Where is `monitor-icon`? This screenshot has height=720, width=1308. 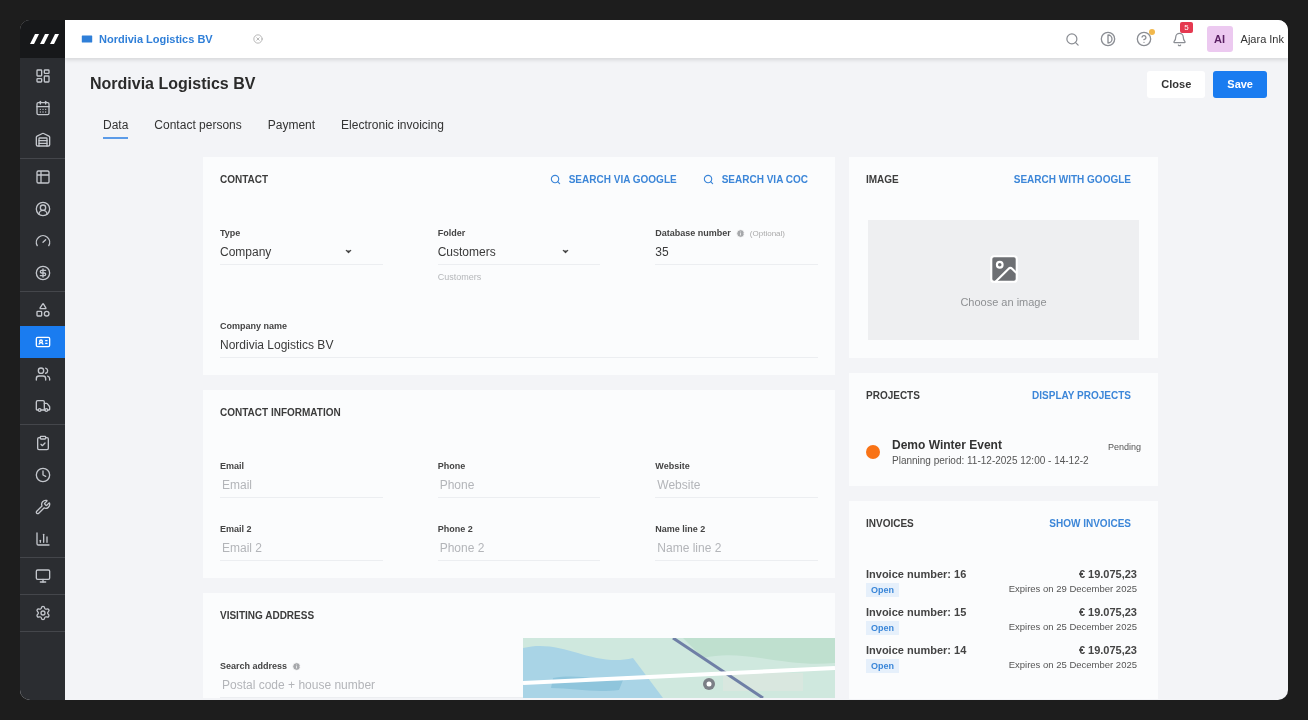 monitor-icon is located at coordinates (42, 576).